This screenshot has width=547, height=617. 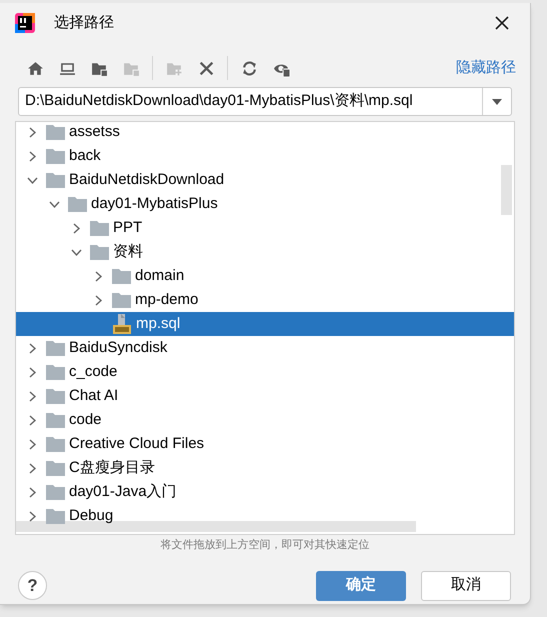 I want to click on tree-item-label: Chat AI, so click(x=93, y=396).